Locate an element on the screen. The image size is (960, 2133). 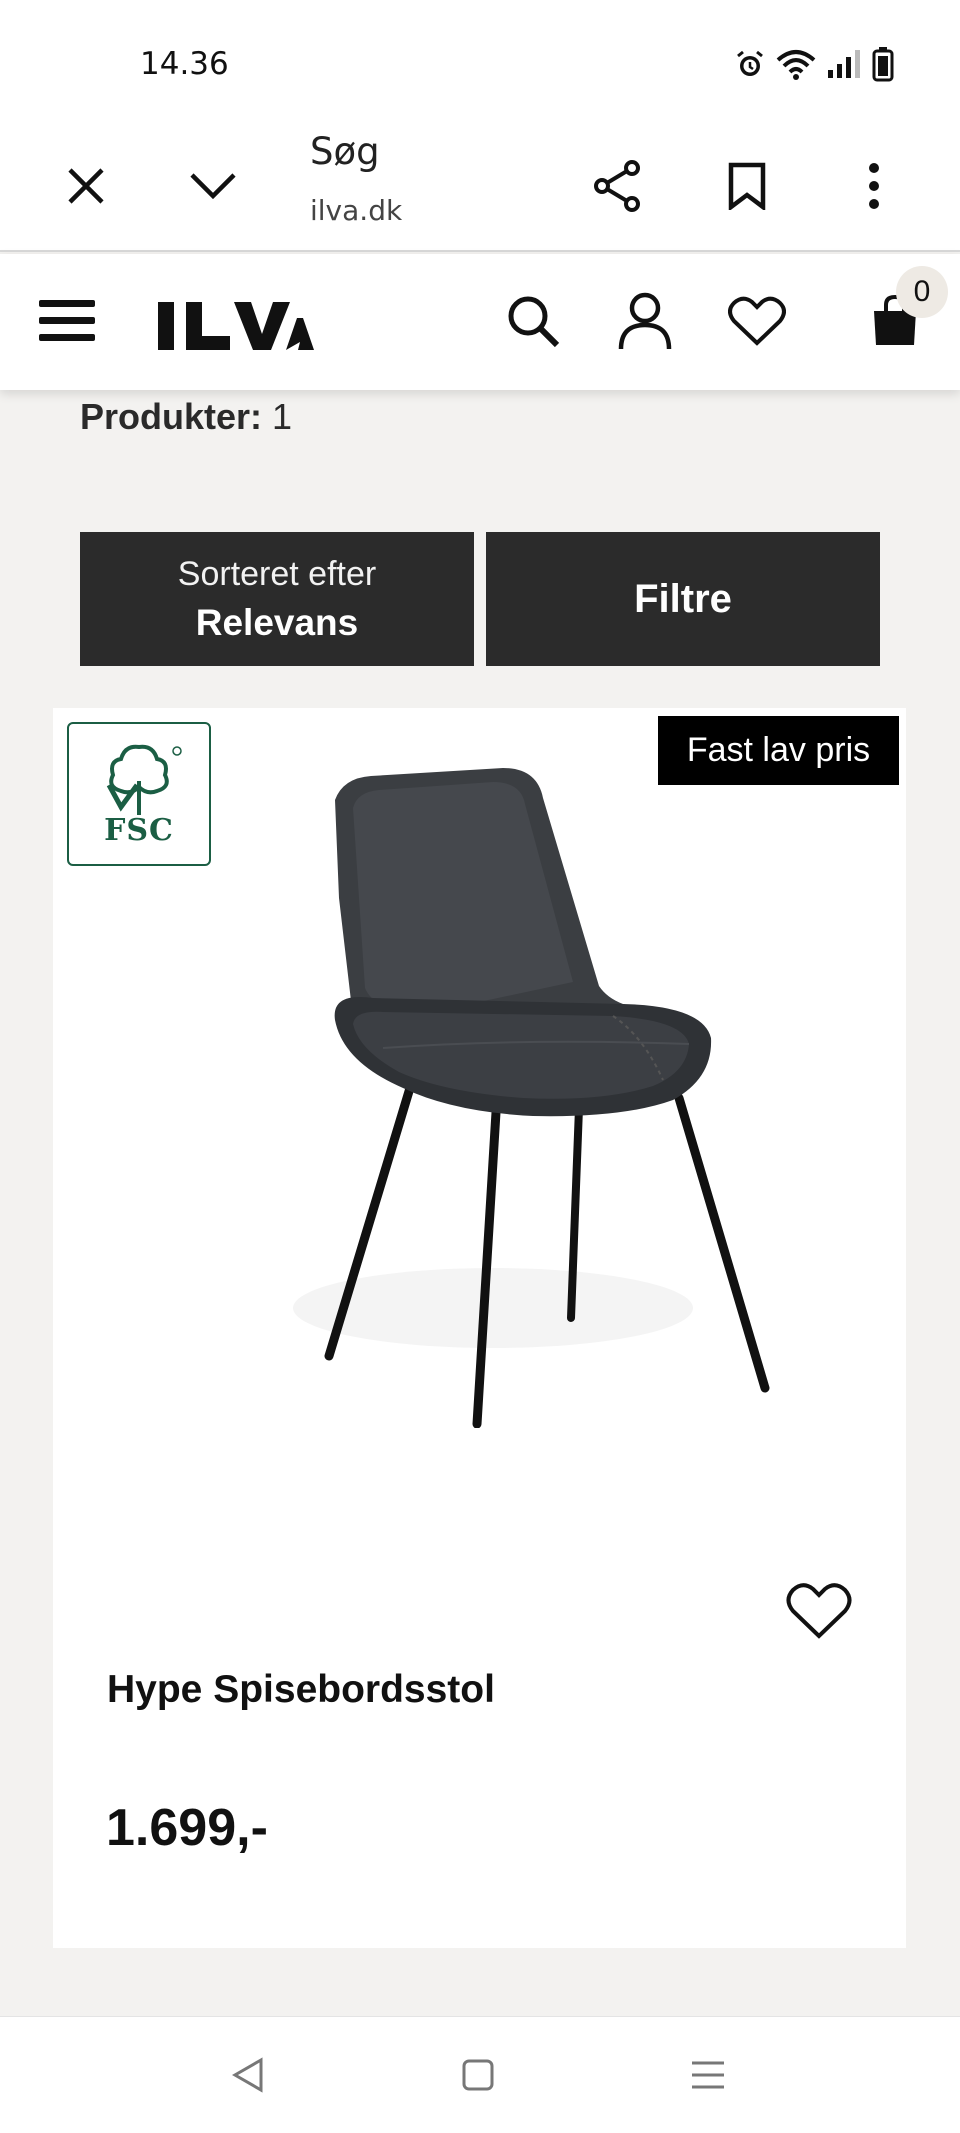
add-to-wishlist-button is located at coordinates (819, 1611).